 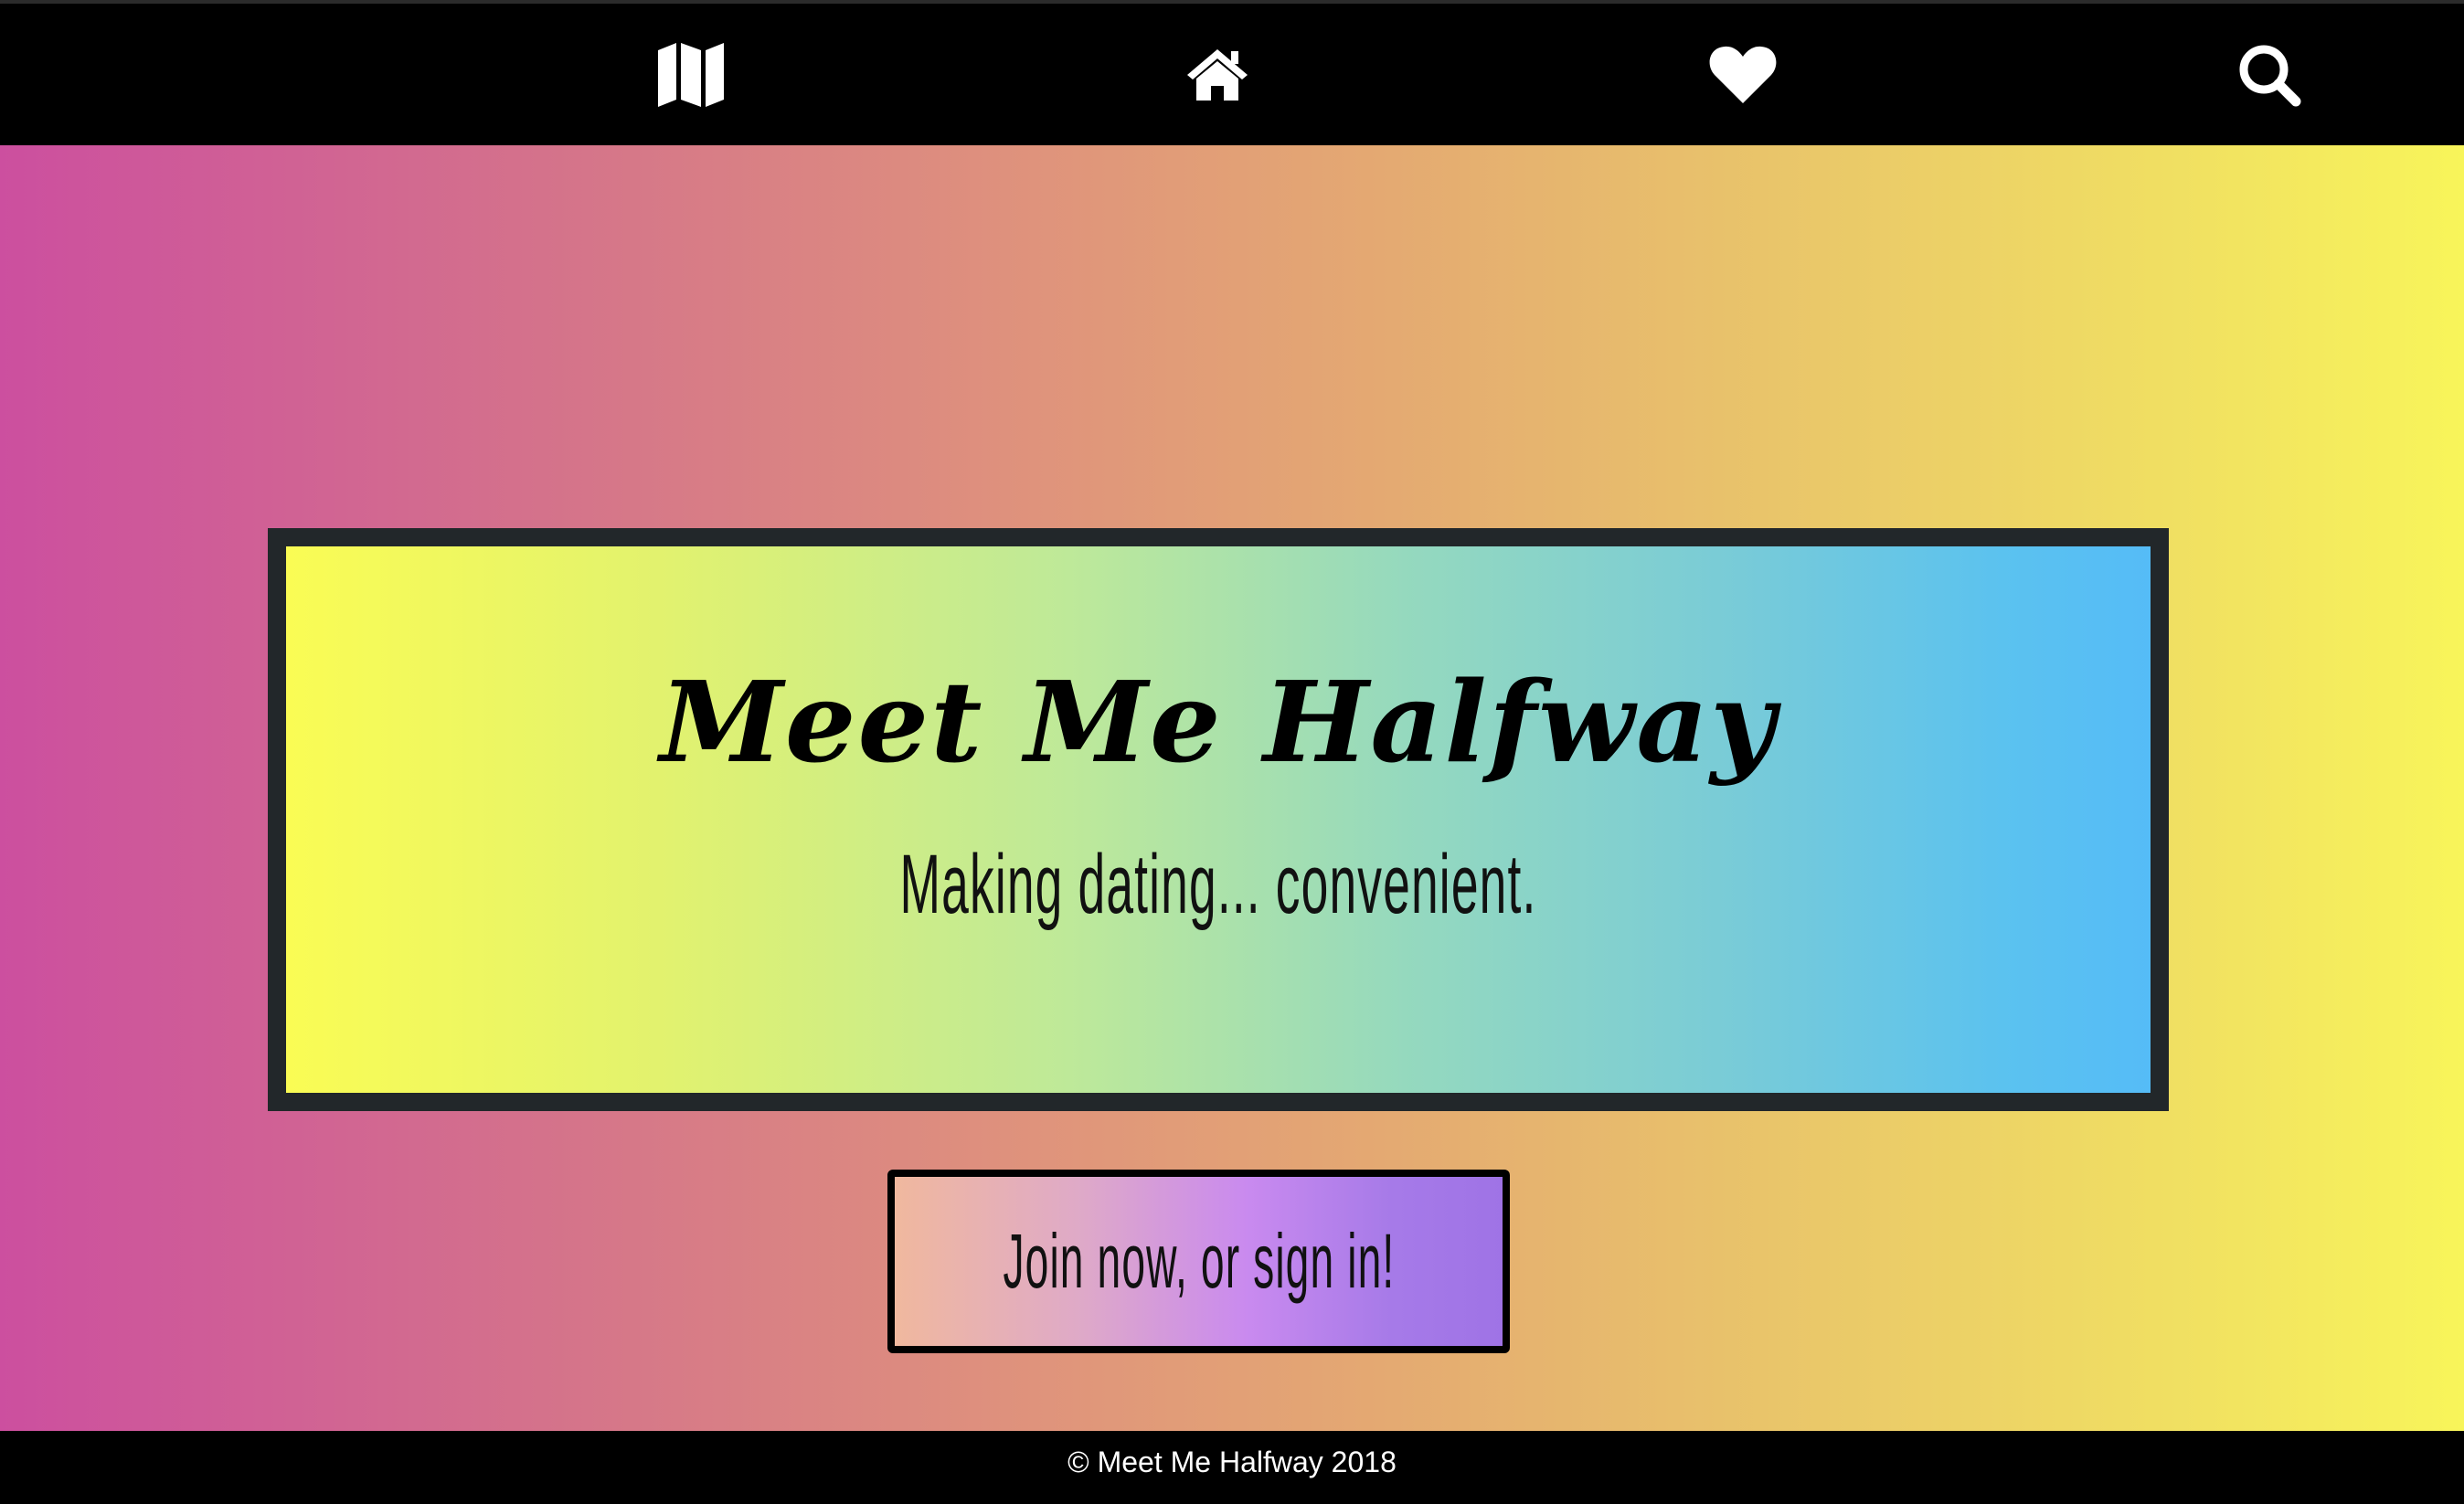 What do you see at coordinates (2269, 74) in the screenshot?
I see `search-icon` at bounding box center [2269, 74].